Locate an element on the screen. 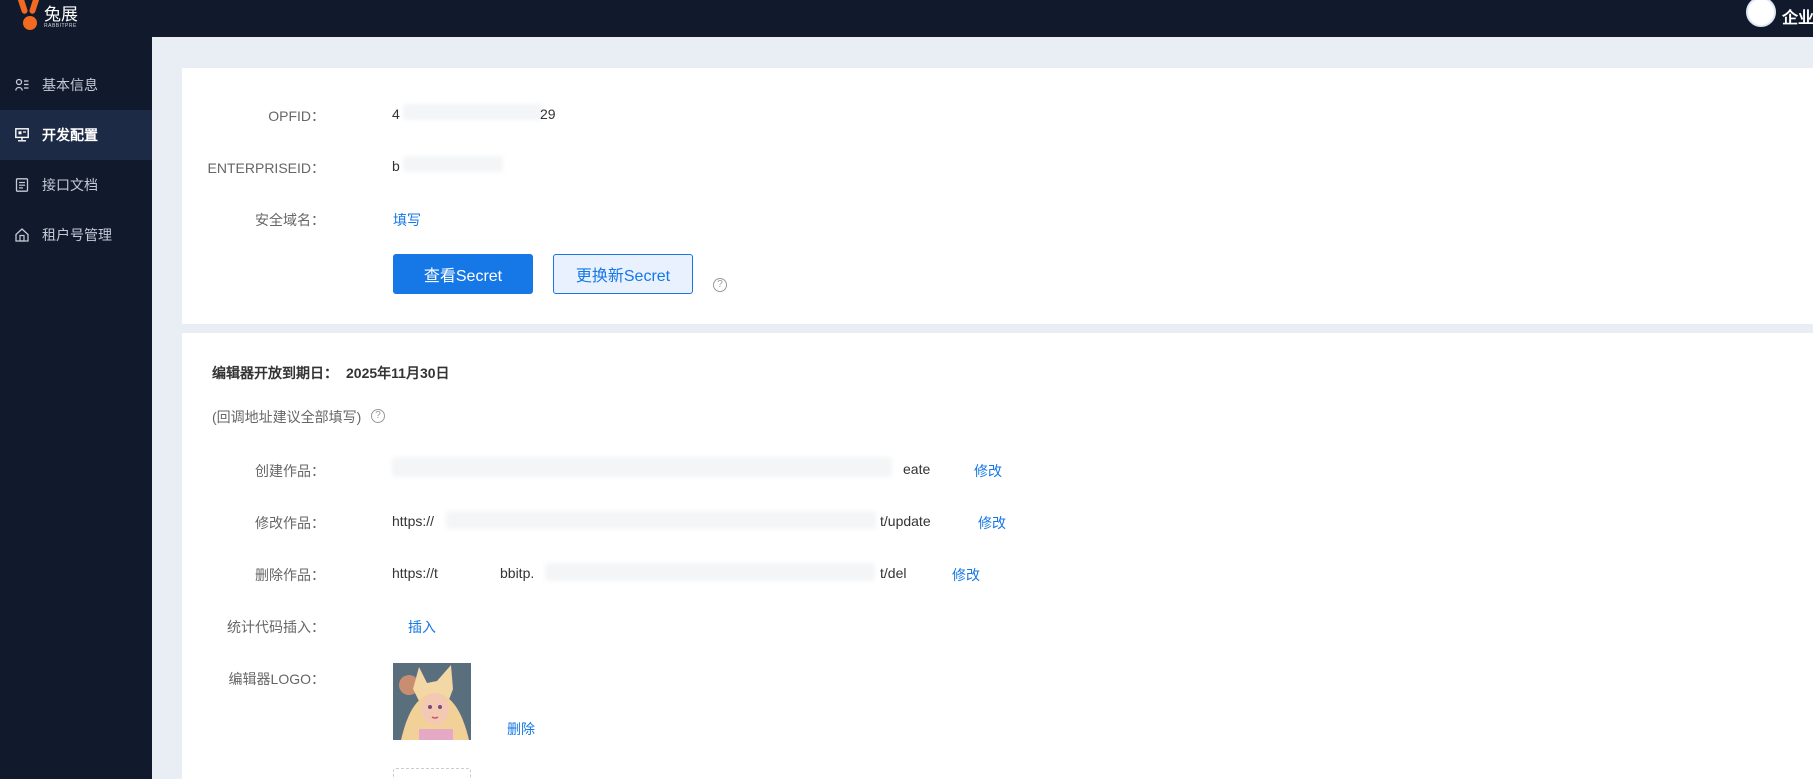 This screenshot has width=1813, height=779. sidebar-item-basic-info: 基本信息 is located at coordinates (76, 85).